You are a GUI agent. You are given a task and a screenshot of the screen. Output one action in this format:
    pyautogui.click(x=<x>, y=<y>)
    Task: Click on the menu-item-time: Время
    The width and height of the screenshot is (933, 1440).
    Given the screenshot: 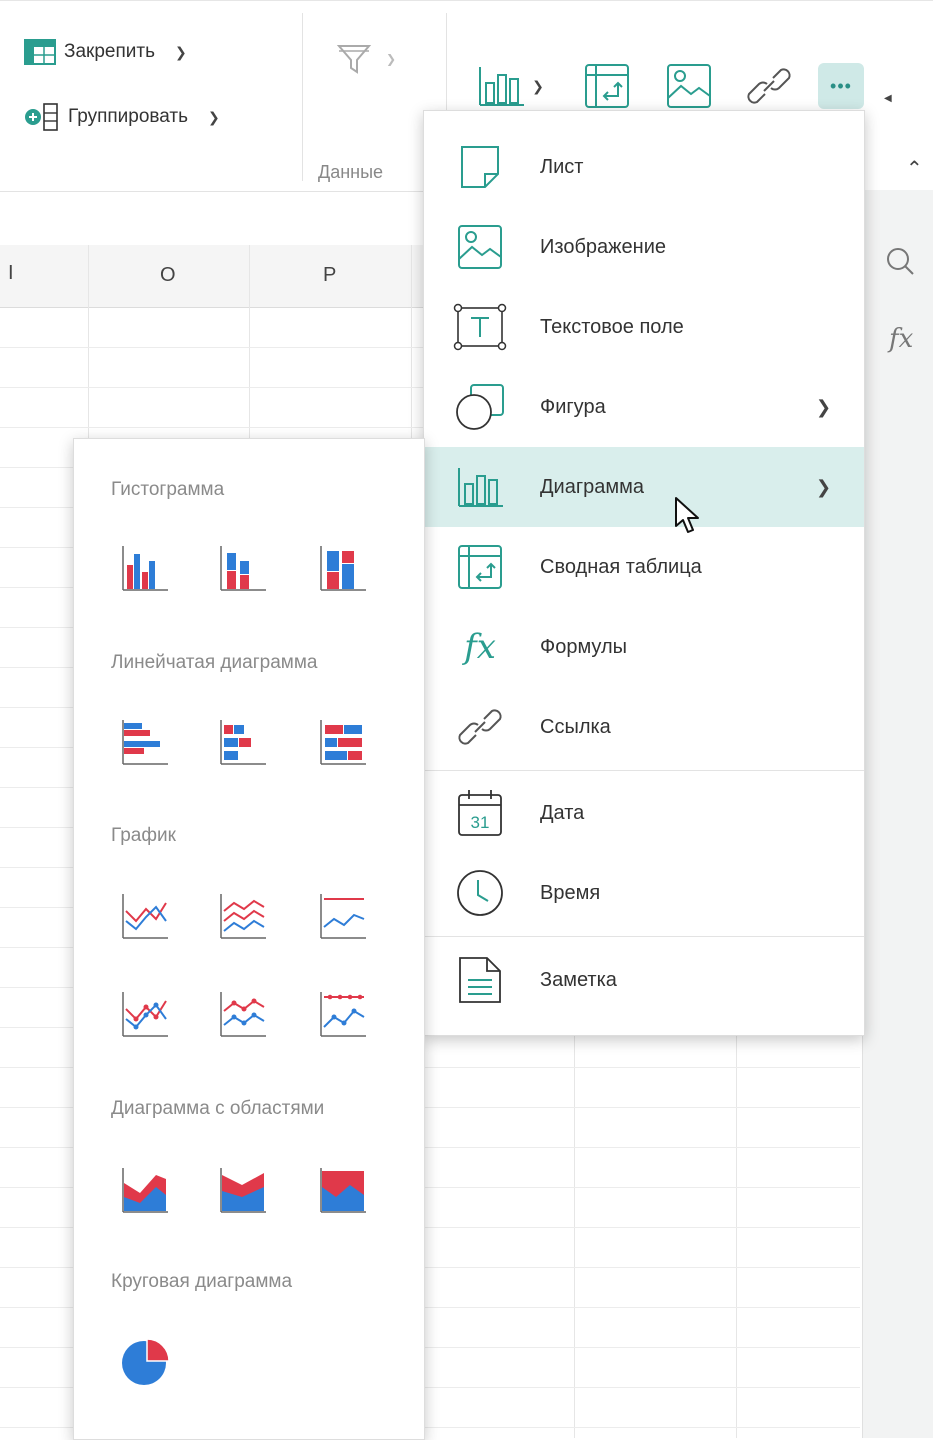 What is the action you would take?
    pyautogui.click(x=644, y=893)
    